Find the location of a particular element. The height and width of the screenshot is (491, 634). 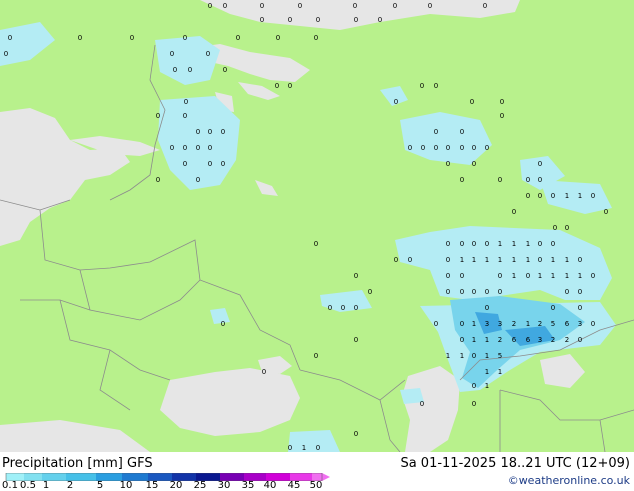

scale-tick-label: 25 is located at coordinates (200, 485).